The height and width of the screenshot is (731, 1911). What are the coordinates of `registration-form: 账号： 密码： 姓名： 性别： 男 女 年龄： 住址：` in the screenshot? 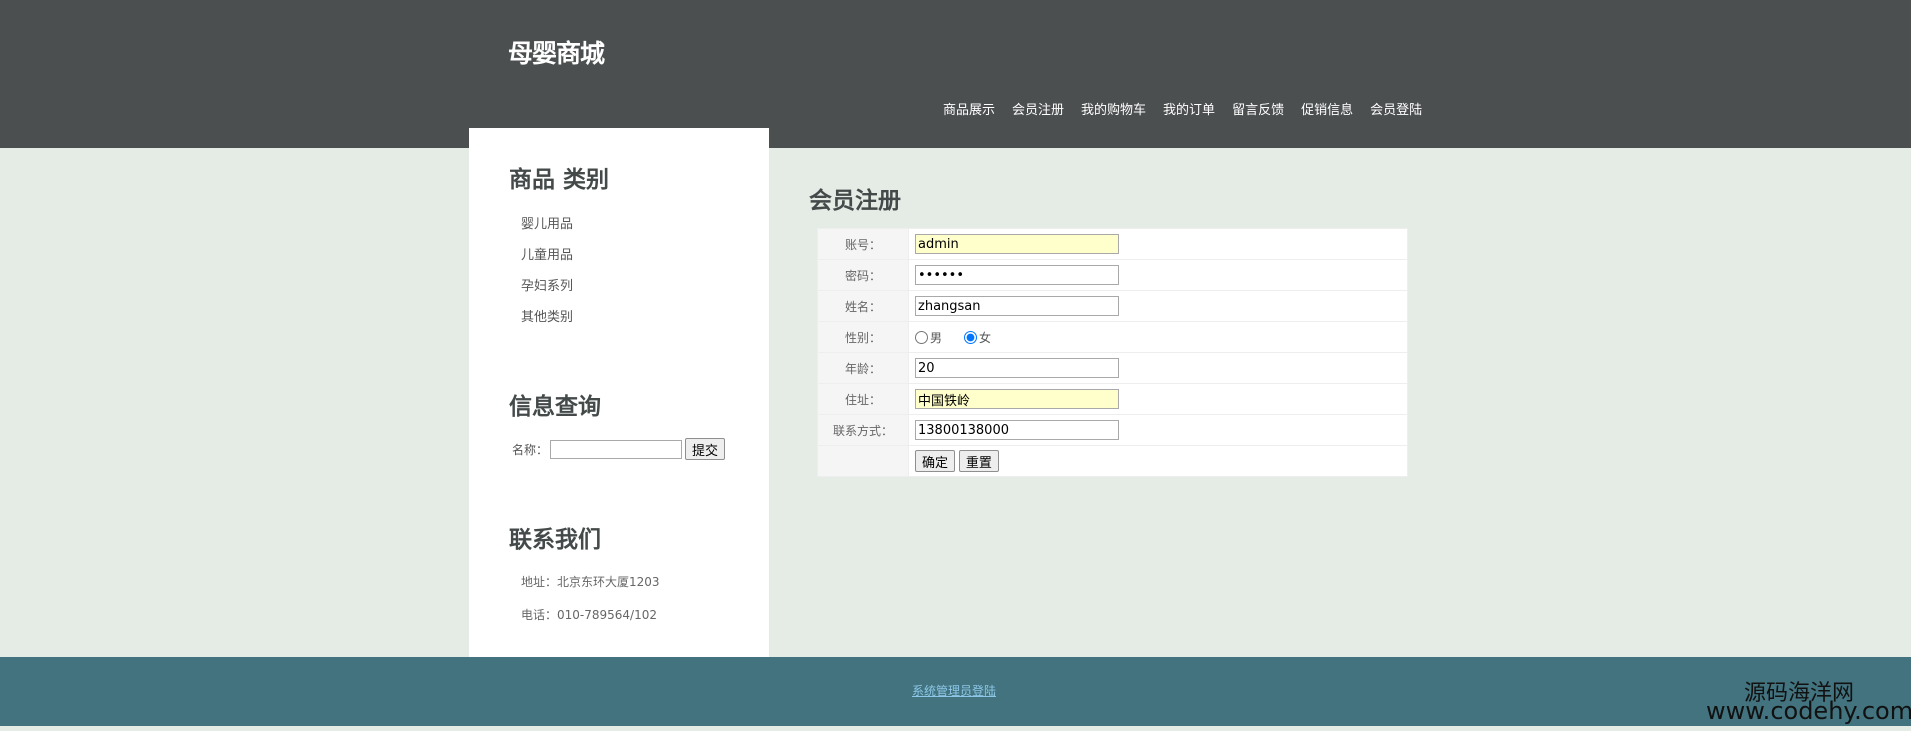 It's located at (1112, 352).